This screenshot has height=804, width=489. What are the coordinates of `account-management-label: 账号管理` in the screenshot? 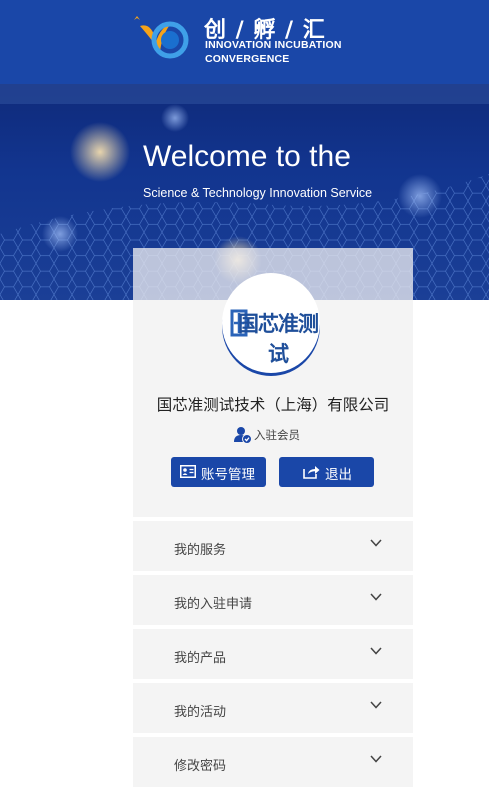 It's located at (228, 475).